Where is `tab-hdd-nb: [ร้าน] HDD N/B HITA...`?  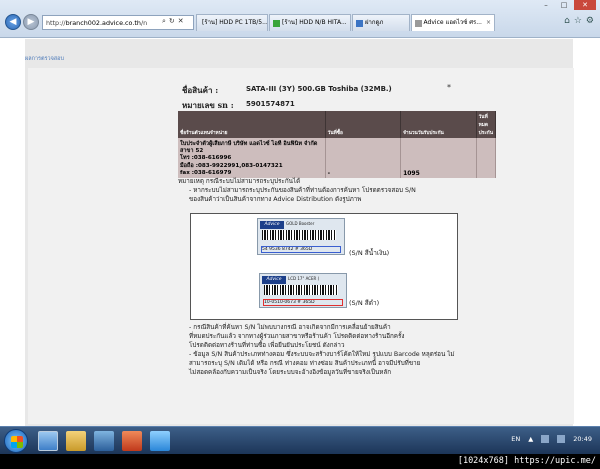 tab-hdd-nb: [ร้าน] HDD N/B HITA... is located at coordinates (310, 22).